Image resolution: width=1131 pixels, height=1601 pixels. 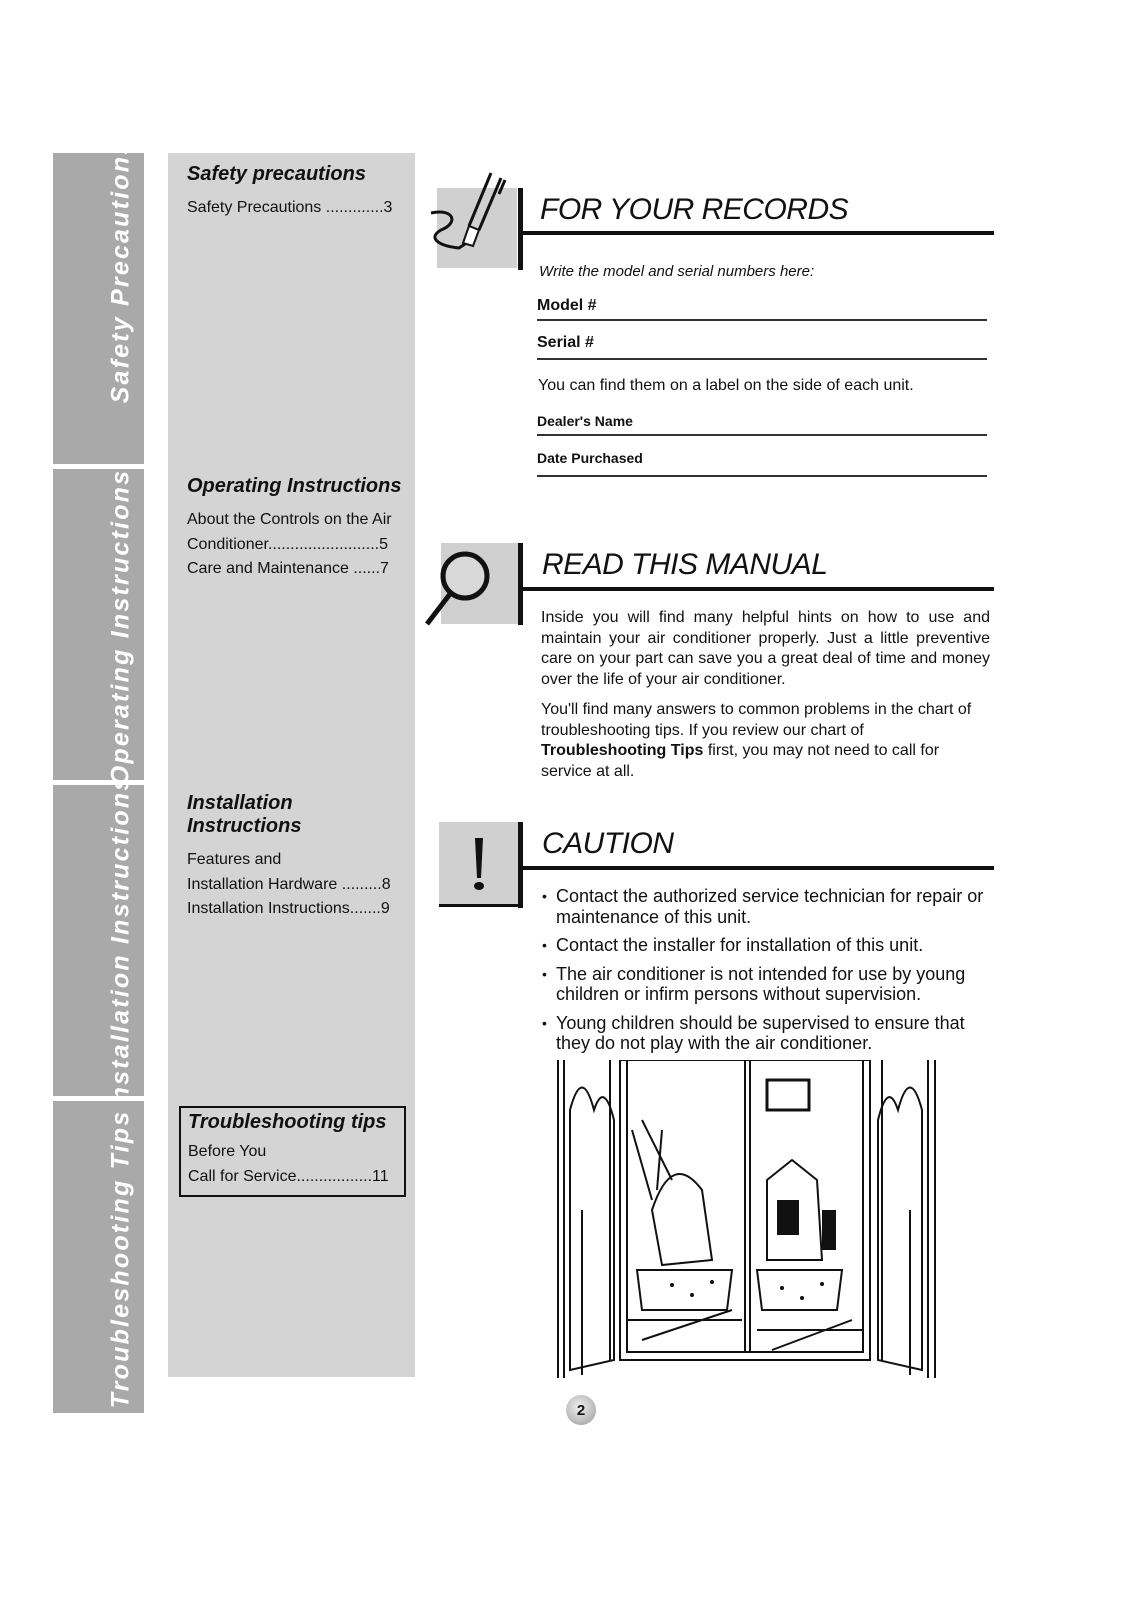 What do you see at coordinates (622, 750) in the screenshot?
I see `troubleshooting-tips-reference: Troubleshooting Tips` at bounding box center [622, 750].